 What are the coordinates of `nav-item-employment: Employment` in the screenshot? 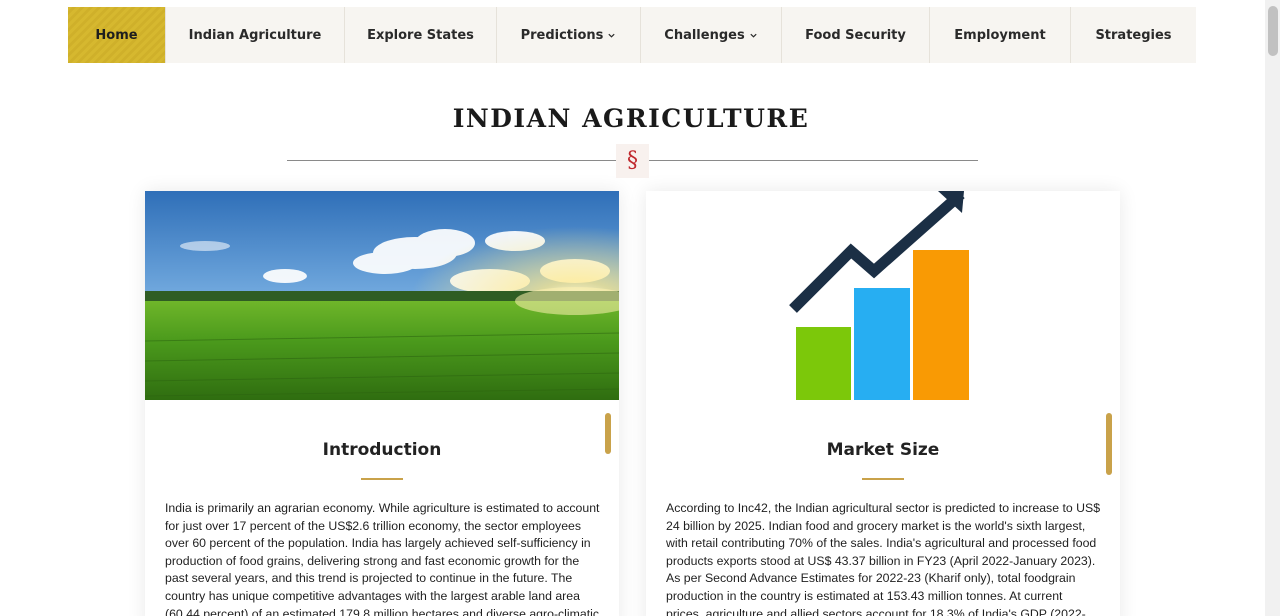 It's located at (1000, 35).